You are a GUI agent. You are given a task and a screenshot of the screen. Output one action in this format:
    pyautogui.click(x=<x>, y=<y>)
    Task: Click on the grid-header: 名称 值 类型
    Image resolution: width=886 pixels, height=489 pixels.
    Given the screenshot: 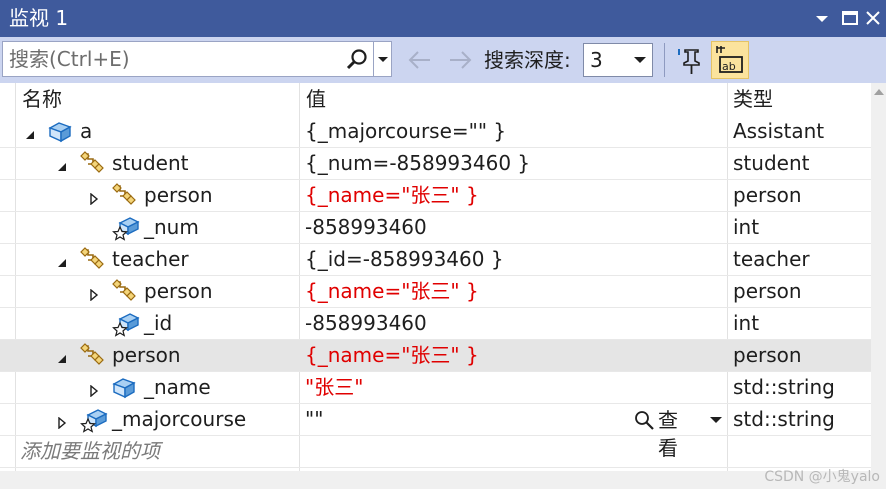 What is the action you would take?
    pyautogui.click(x=435, y=99)
    